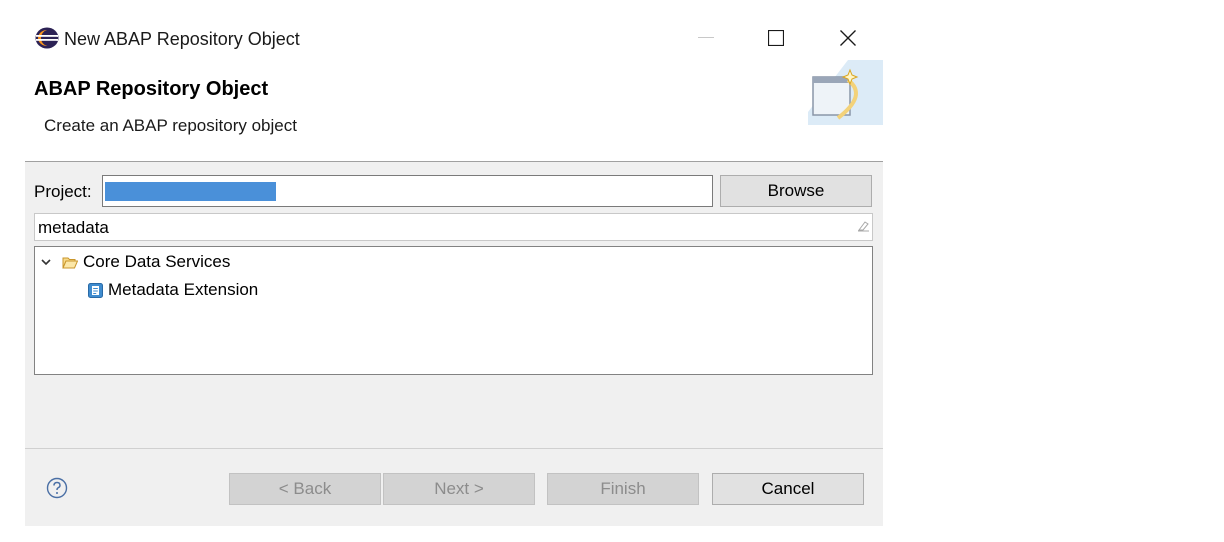 The height and width of the screenshot is (542, 1224). What do you see at coordinates (95, 290) in the screenshot?
I see `metadata-extension-icon` at bounding box center [95, 290].